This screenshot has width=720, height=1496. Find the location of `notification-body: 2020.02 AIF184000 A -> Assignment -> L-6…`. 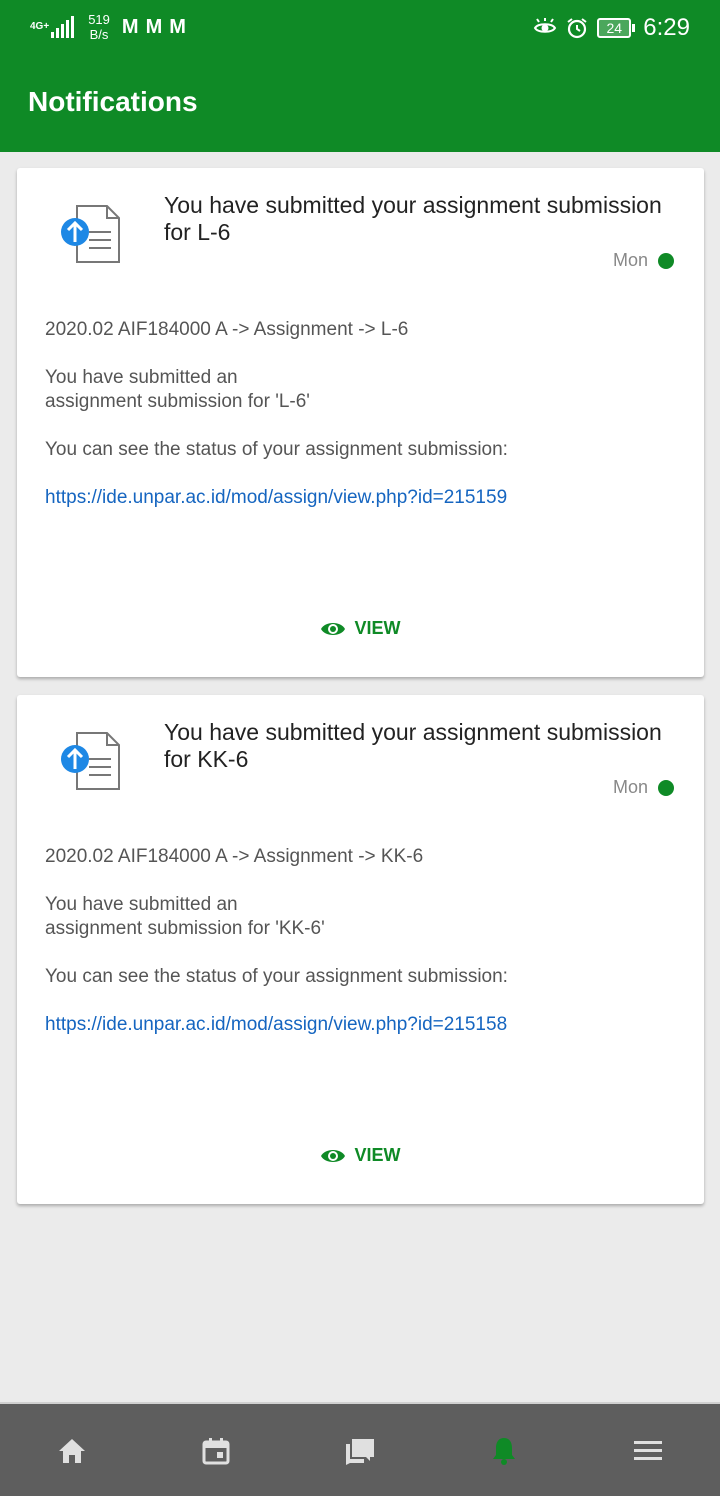

notification-body: 2020.02 AIF184000 A -> Assignment -> L-6… is located at coordinates (365, 426).